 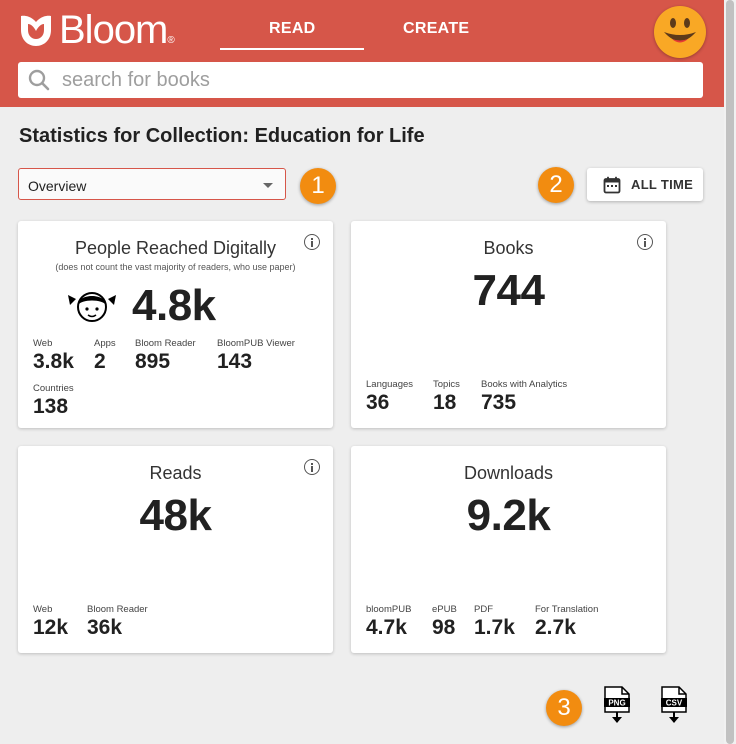 What do you see at coordinates (508, 473) in the screenshot?
I see `card-title: Downloads` at bounding box center [508, 473].